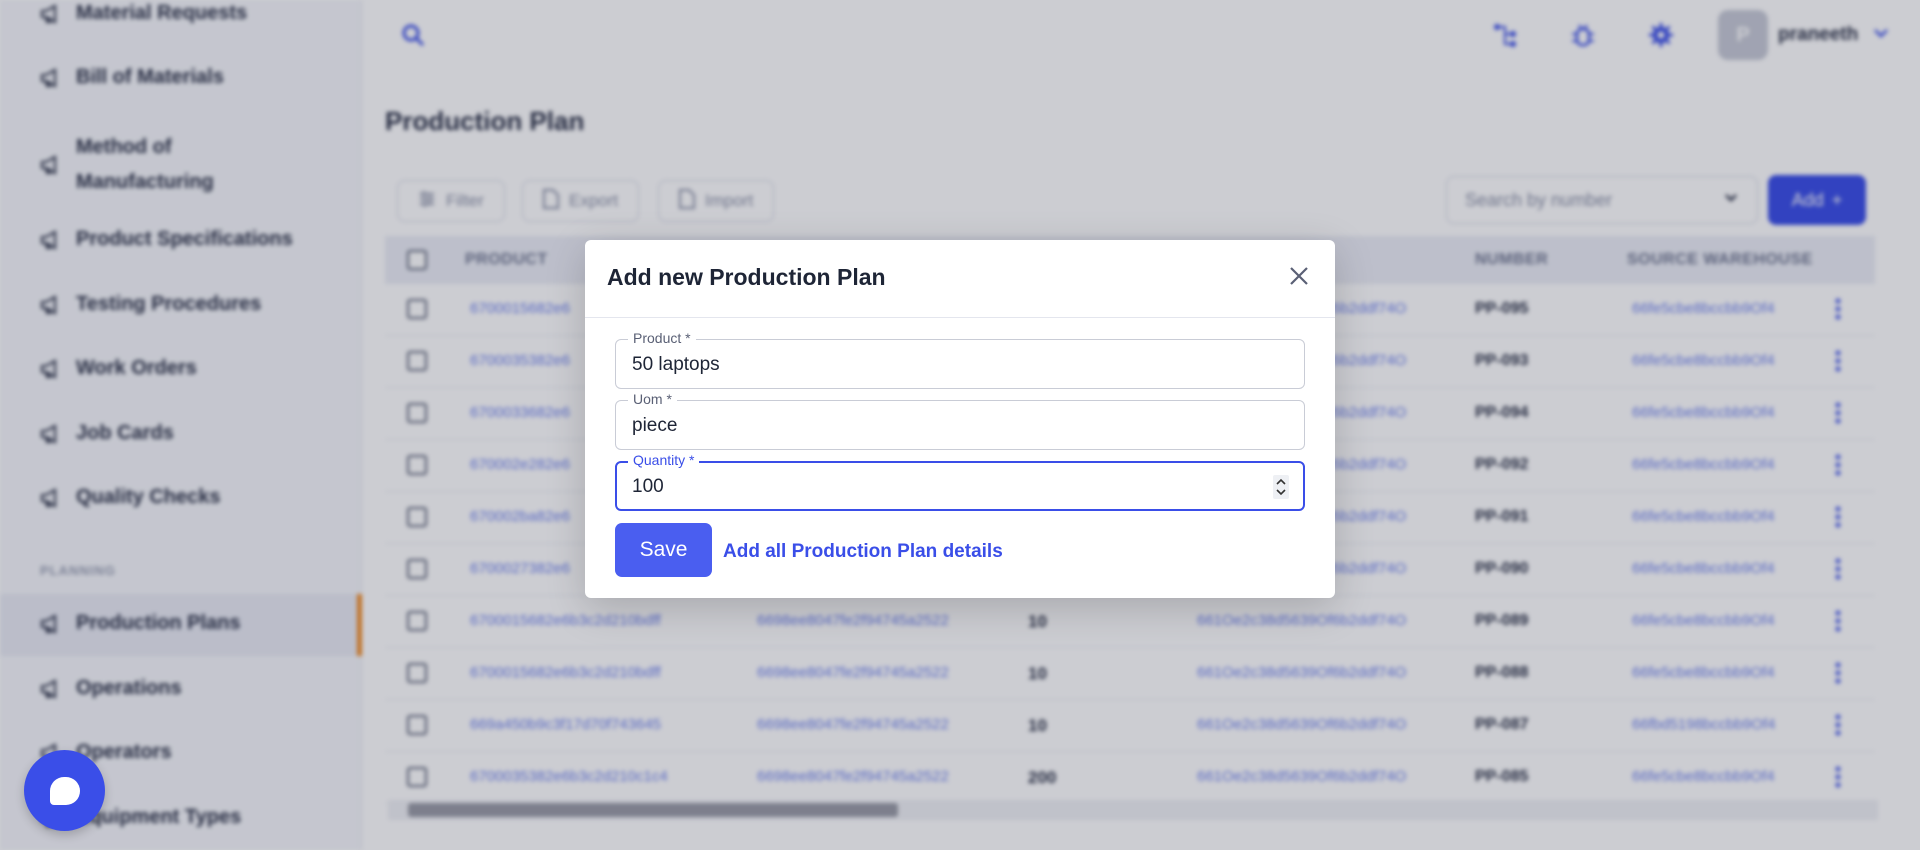  What do you see at coordinates (652, 399) in the screenshot?
I see `uom-field-label: Uom *` at bounding box center [652, 399].